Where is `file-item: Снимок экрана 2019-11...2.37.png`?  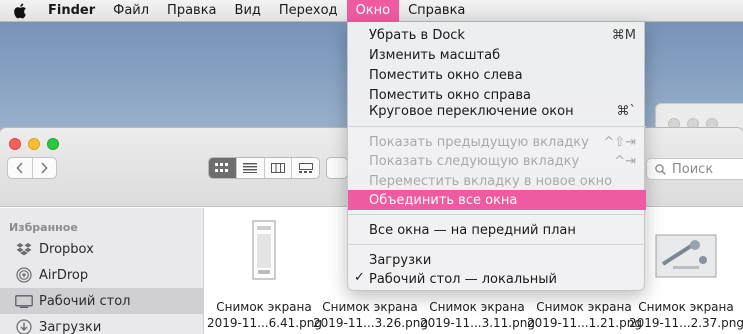 file-item: Снимок экрана 2019-11...2.37.png is located at coordinates (686, 277).